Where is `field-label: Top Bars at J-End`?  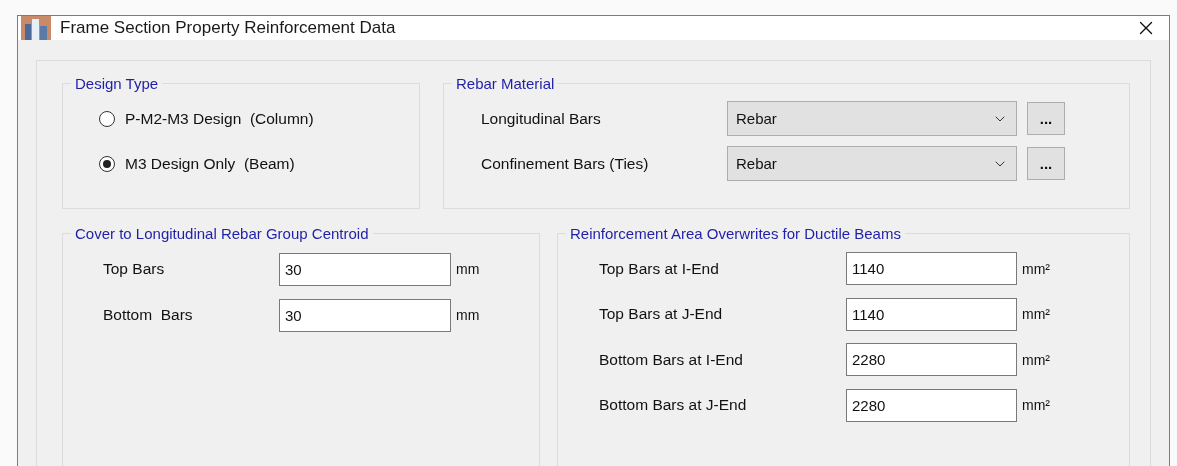 field-label: Top Bars at J-End is located at coordinates (661, 314).